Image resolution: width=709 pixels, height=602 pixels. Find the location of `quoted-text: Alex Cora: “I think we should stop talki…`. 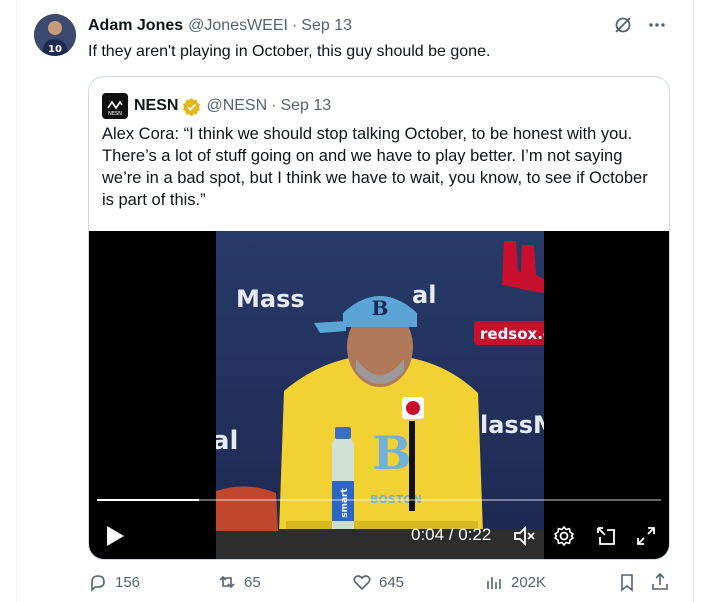

quoted-text: Alex Cora: “I think we should stop talki… is located at coordinates (375, 167).